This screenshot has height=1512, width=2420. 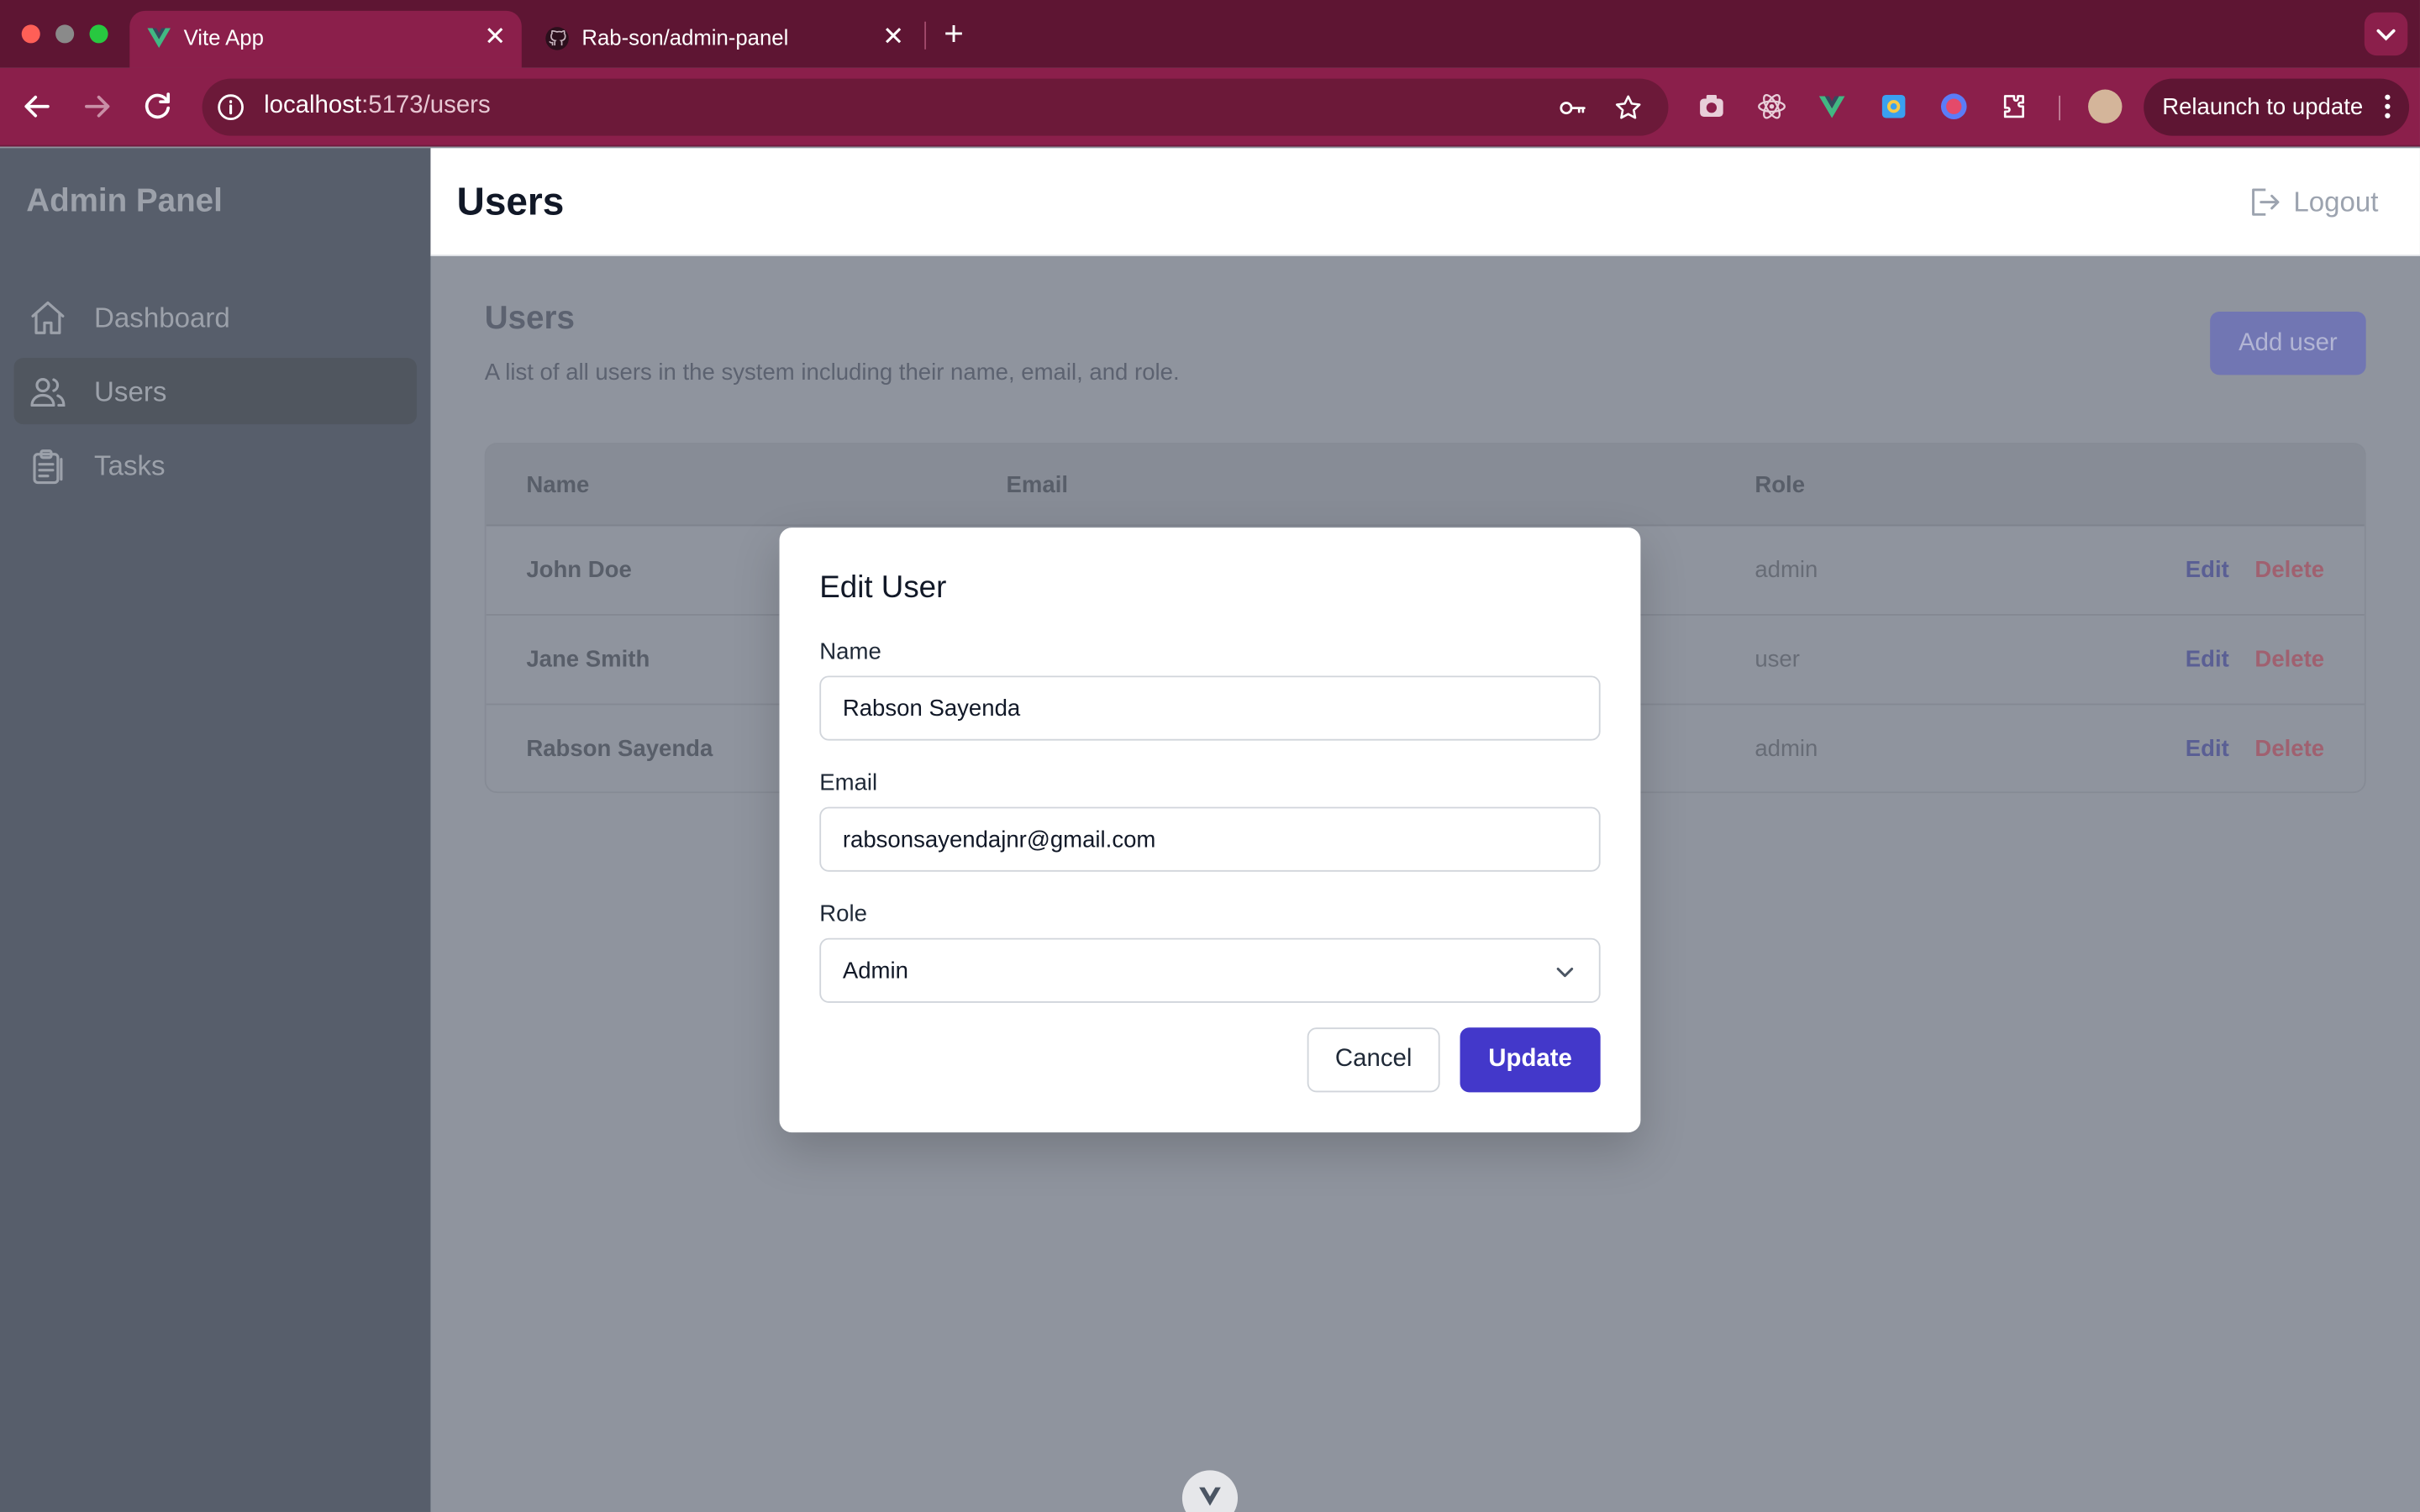 What do you see at coordinates (224, 37) in the screenshot?
I see `tab-label: Vite App` at bounding box center [224, 37].